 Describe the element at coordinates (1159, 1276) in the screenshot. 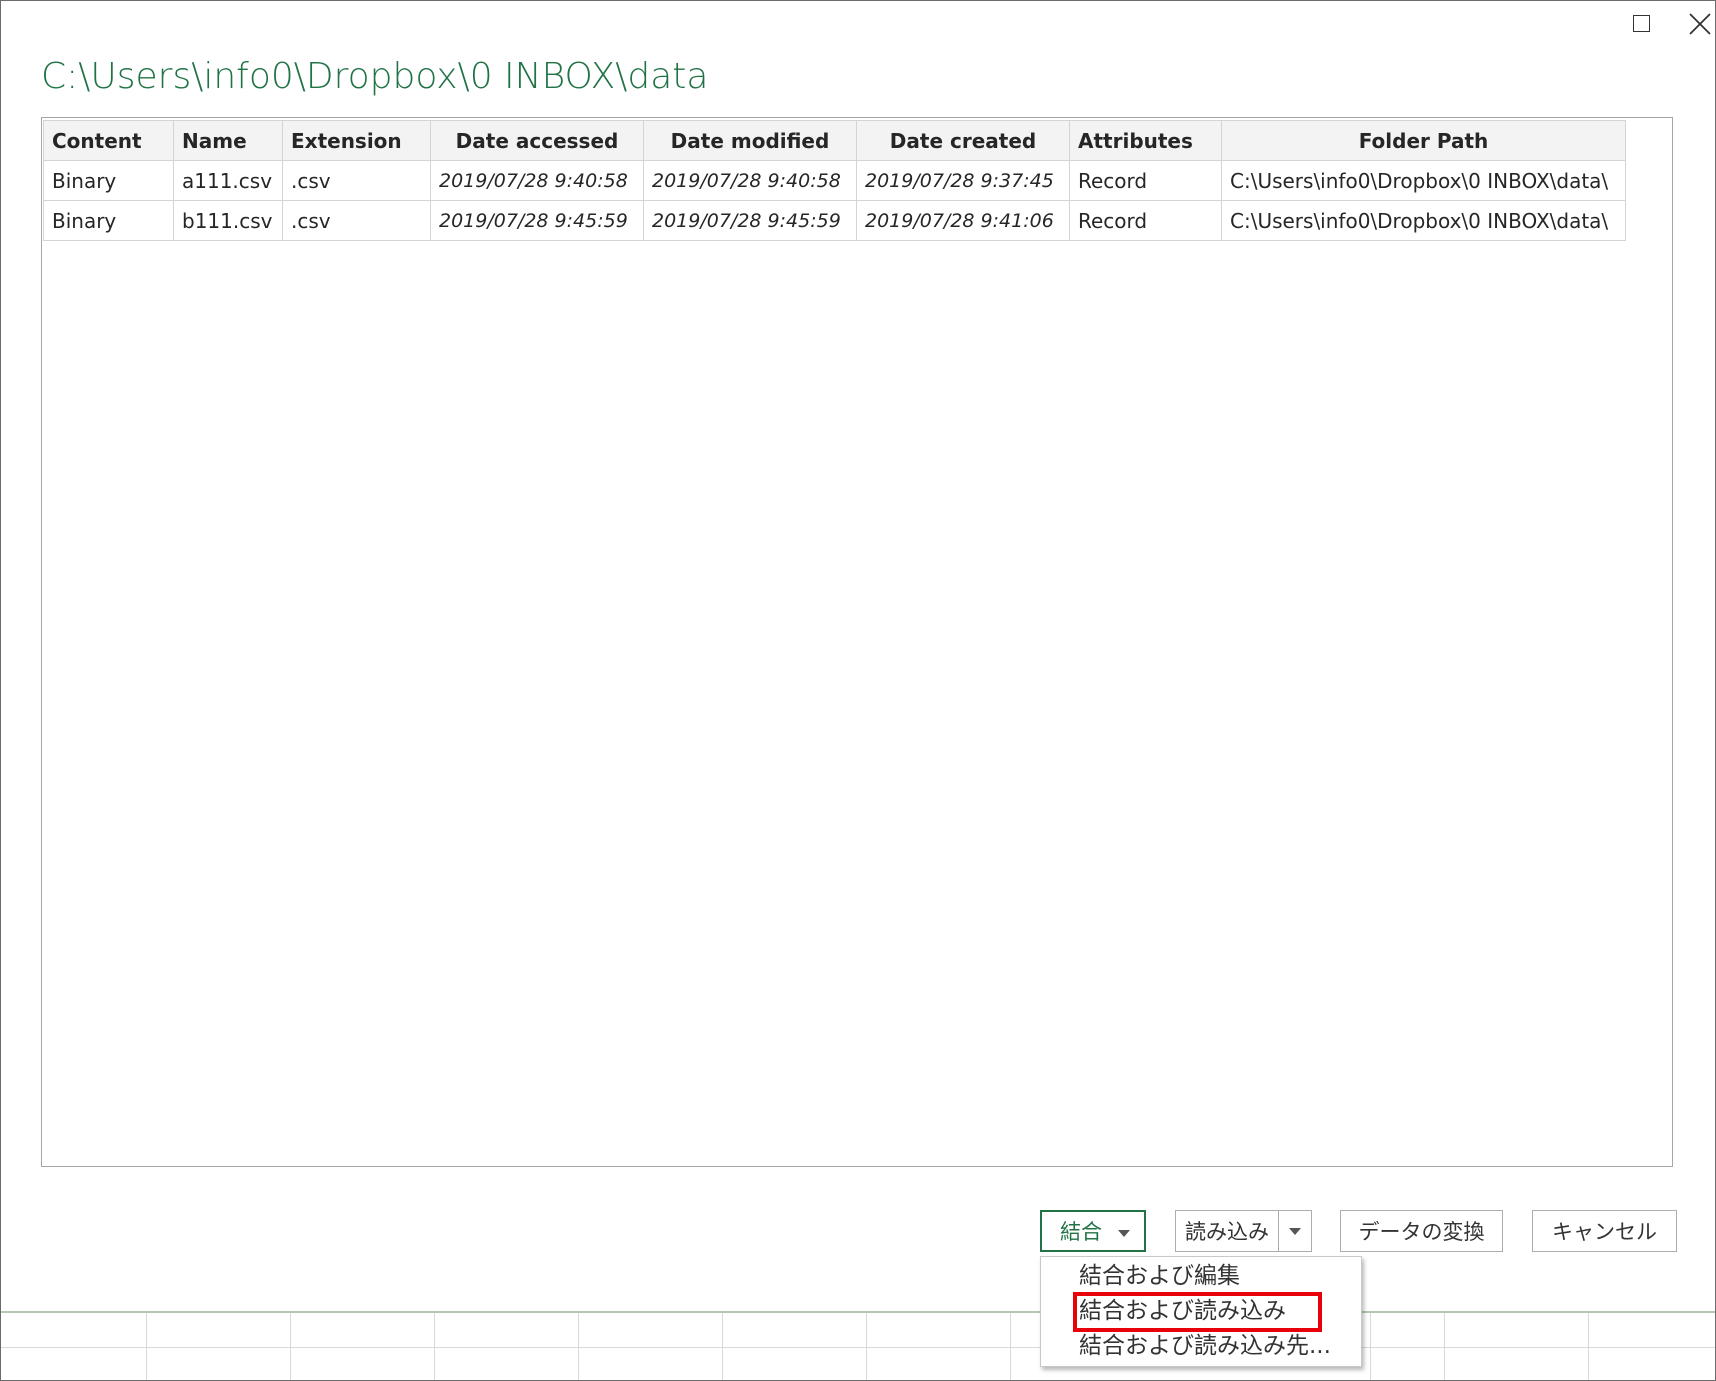

I see `menu-item-combine-and-edit: 結合および編集` at that location.